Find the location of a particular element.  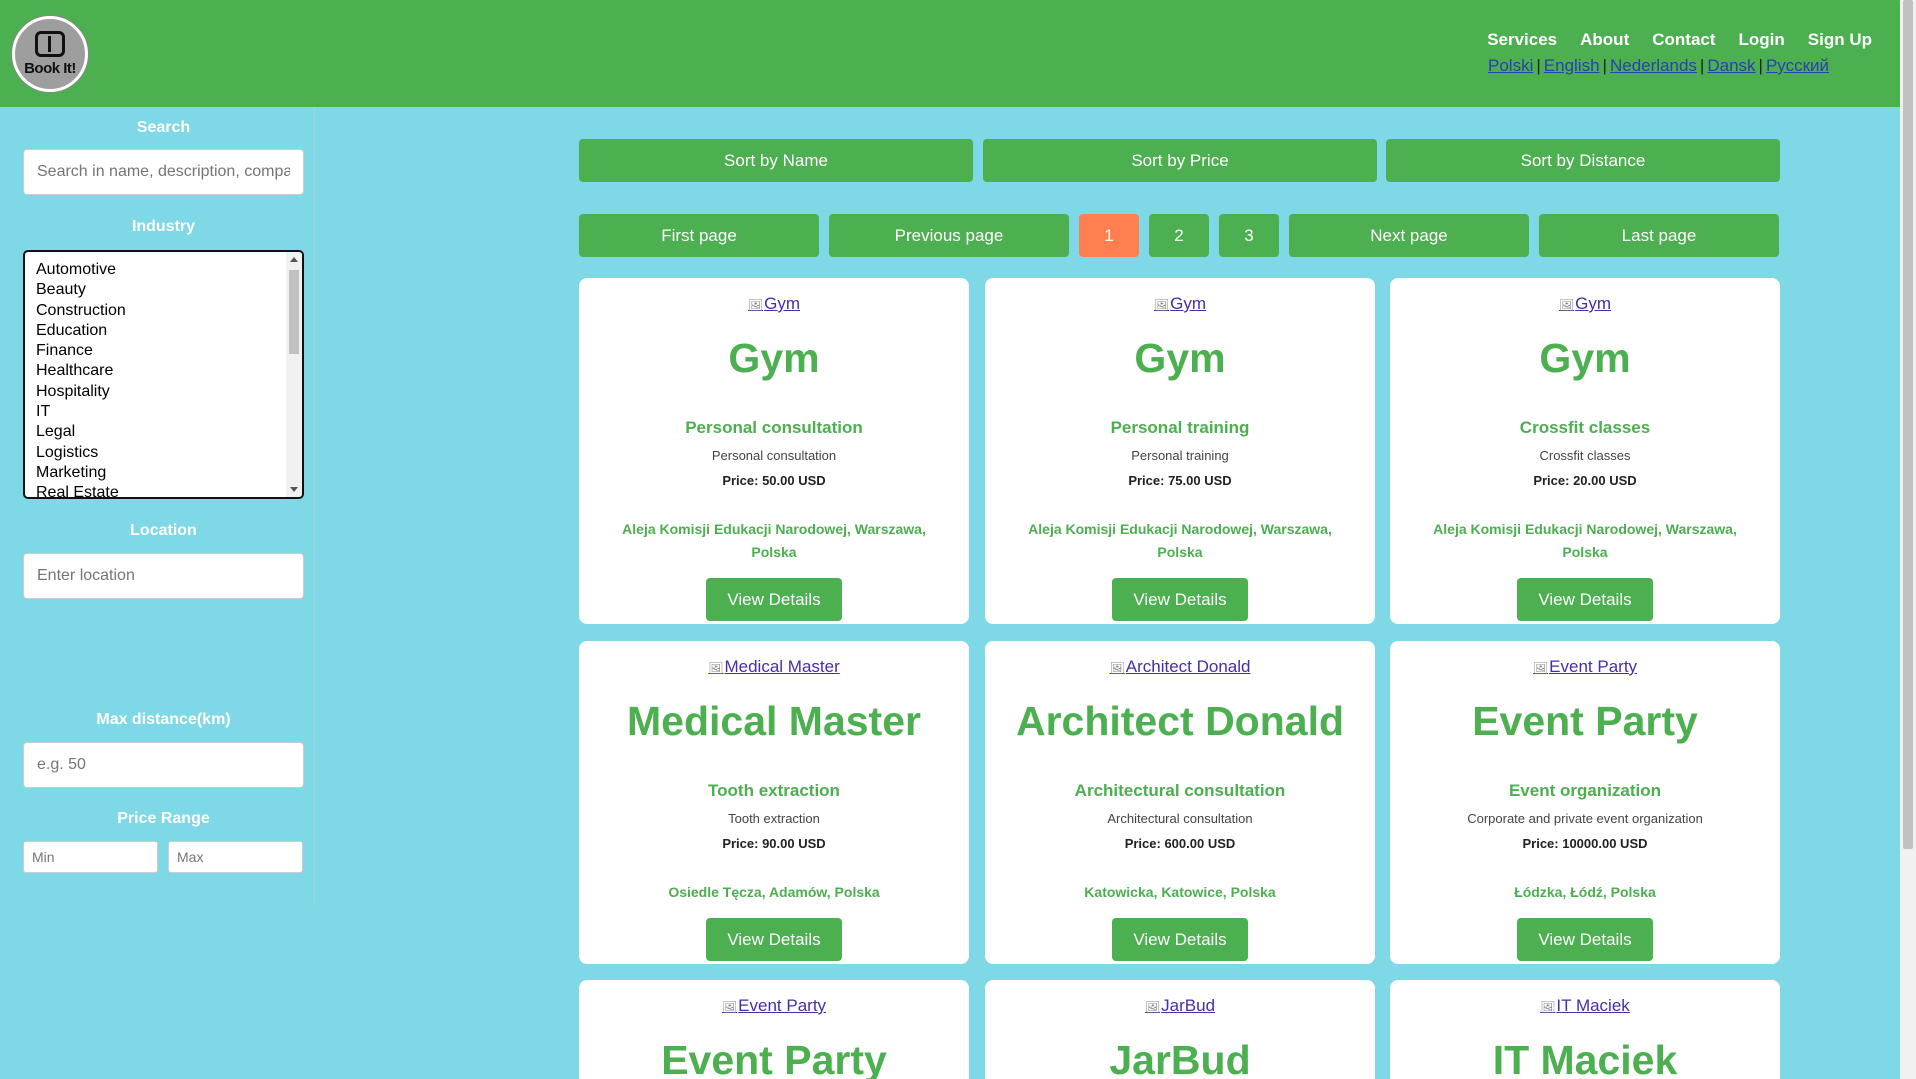

scroll-up-icon is located at coordinates (294, 259).